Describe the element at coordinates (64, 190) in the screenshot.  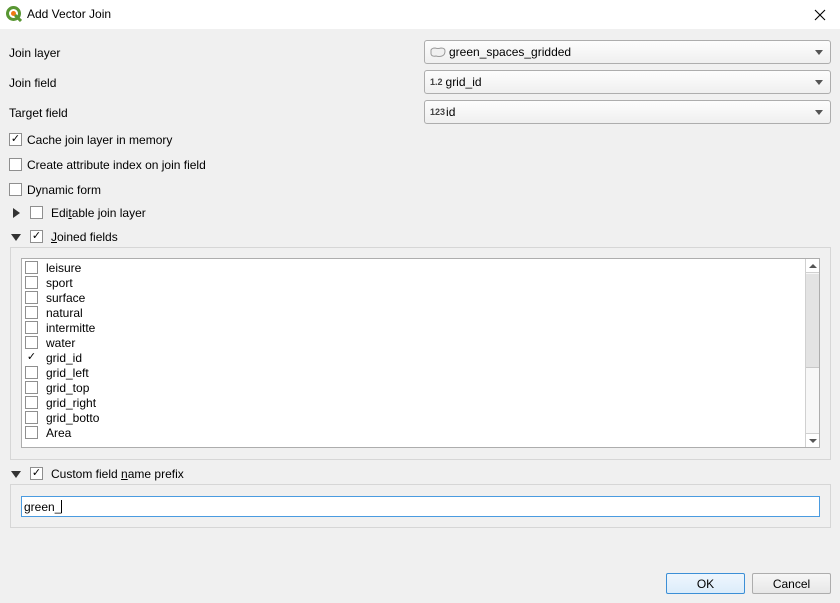
I see `dynamic-form-label: Dynamic form` at that location.